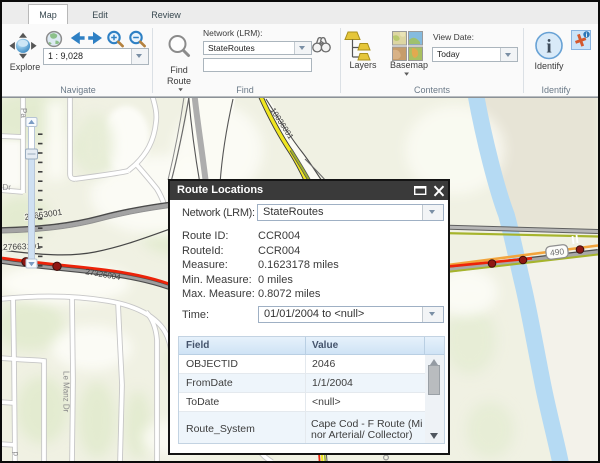 This screenshot has width=600, height=463. I want to click on svg-text: d, so click(15, 454).